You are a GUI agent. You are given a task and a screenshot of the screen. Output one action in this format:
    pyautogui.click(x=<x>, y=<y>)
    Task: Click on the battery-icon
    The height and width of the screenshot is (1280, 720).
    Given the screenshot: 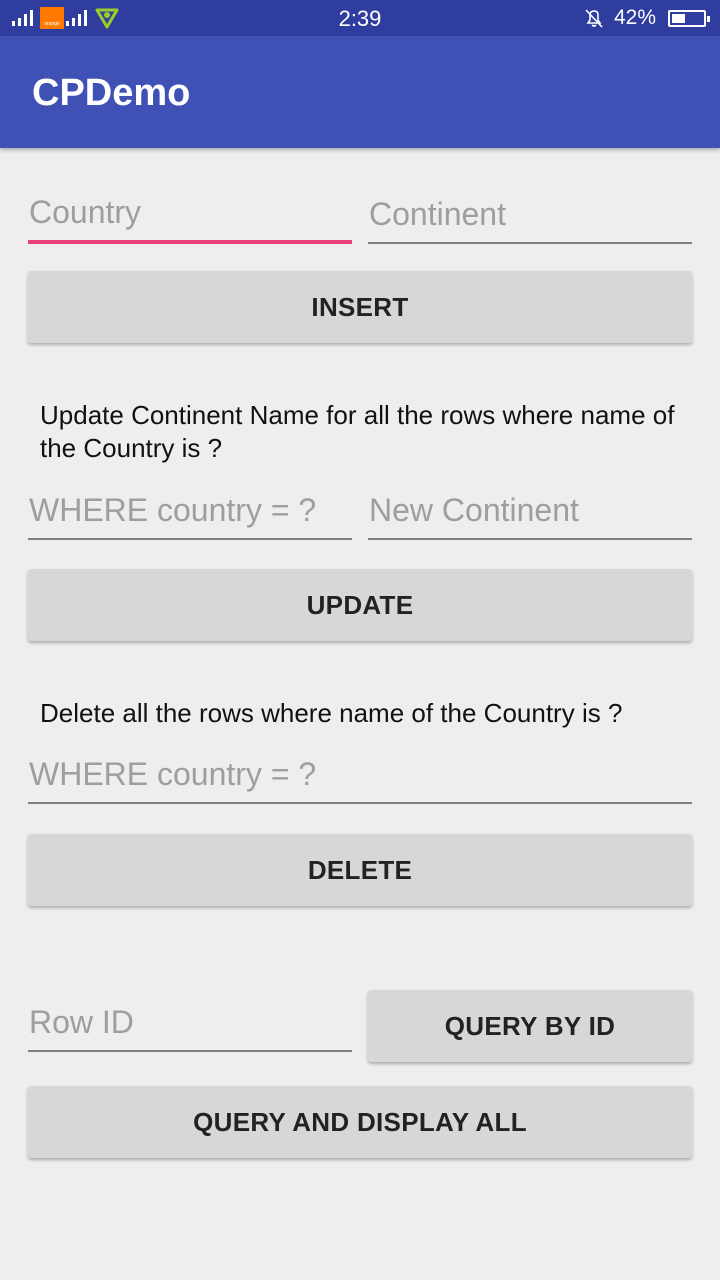 What is the action you would take?
    pyautogui.click(x=689, y=18)
    